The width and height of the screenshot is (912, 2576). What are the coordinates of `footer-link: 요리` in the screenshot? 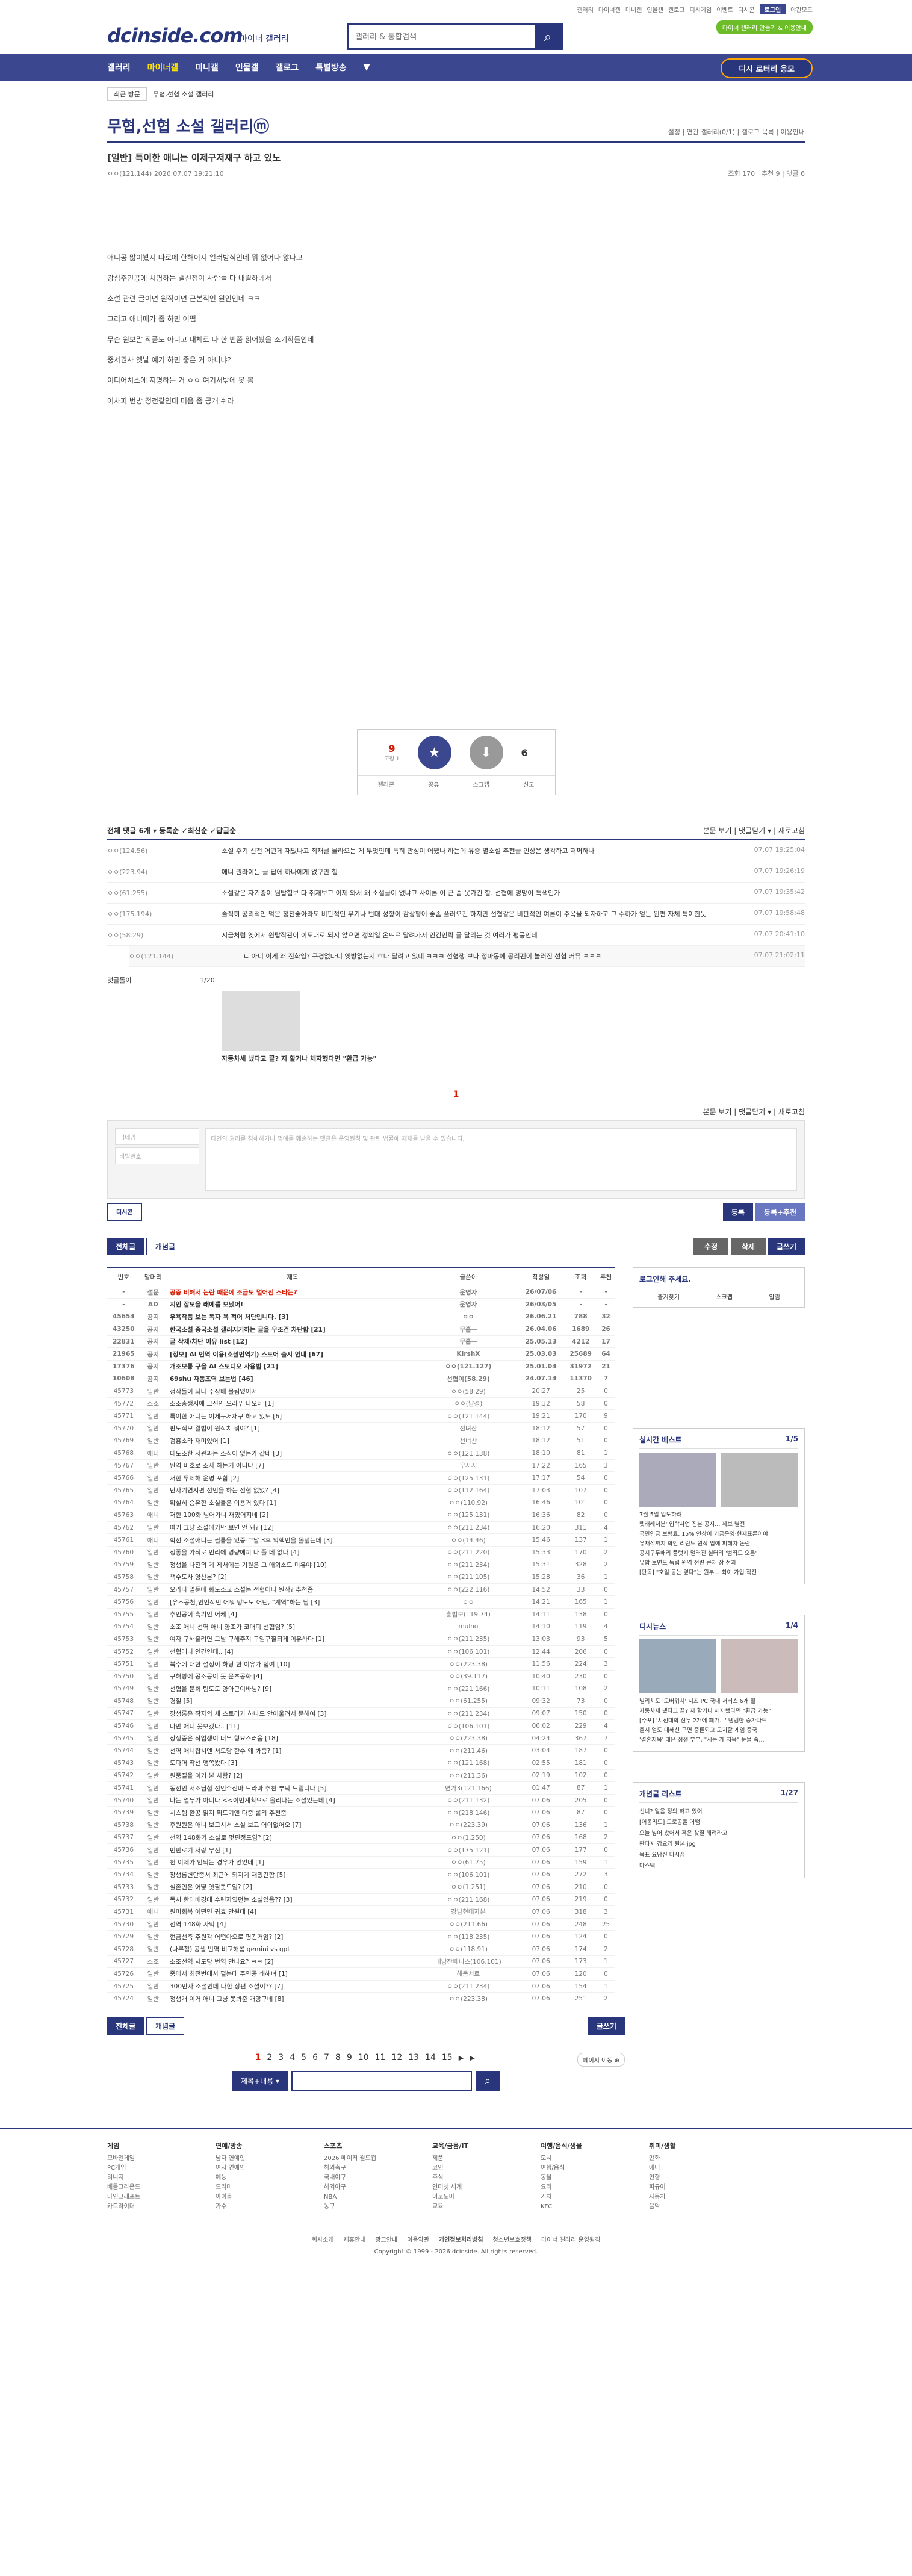 It's located at (583, 2188).